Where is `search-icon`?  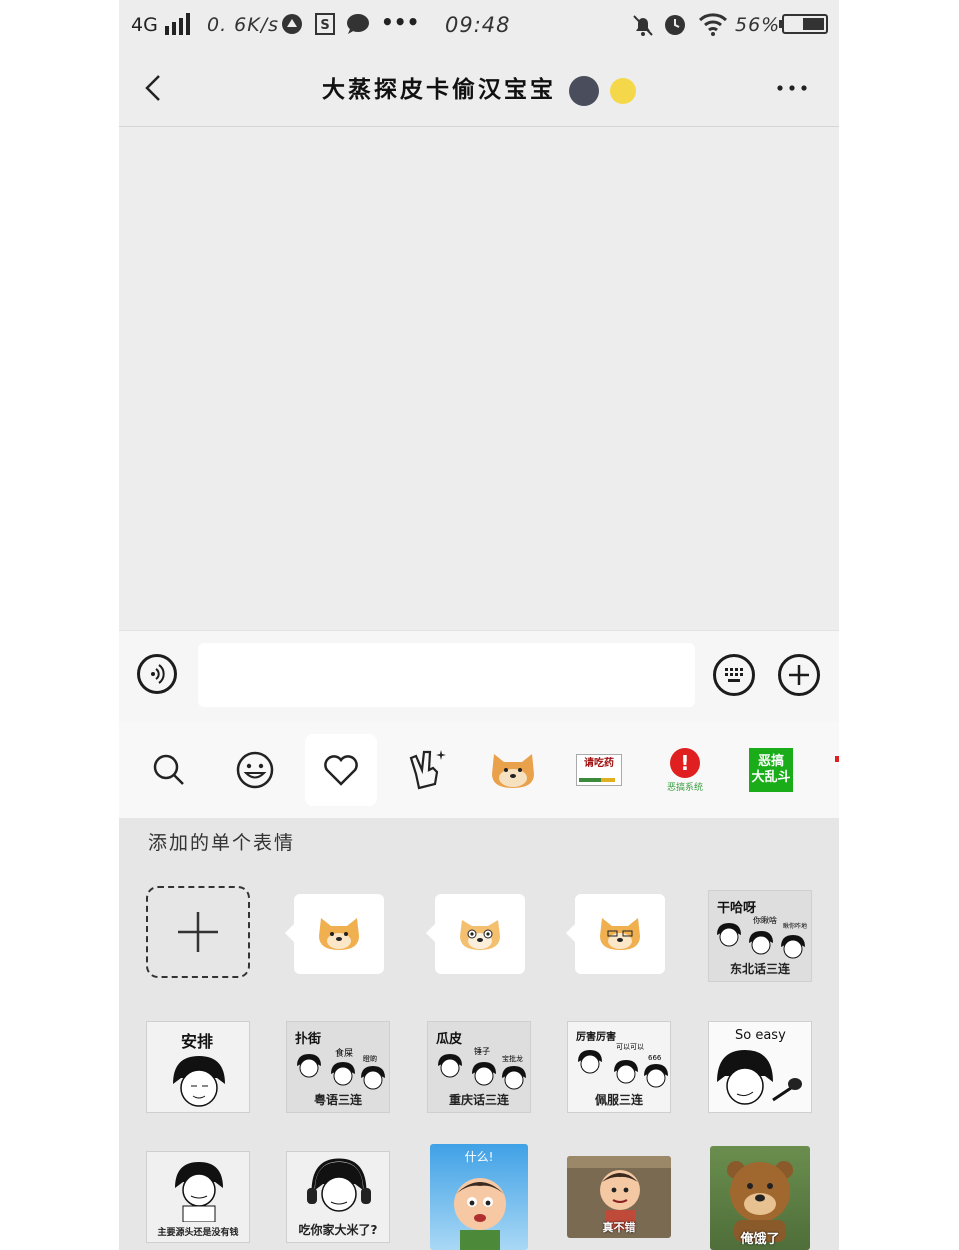
search-icon is located at coordinates (168, 769).